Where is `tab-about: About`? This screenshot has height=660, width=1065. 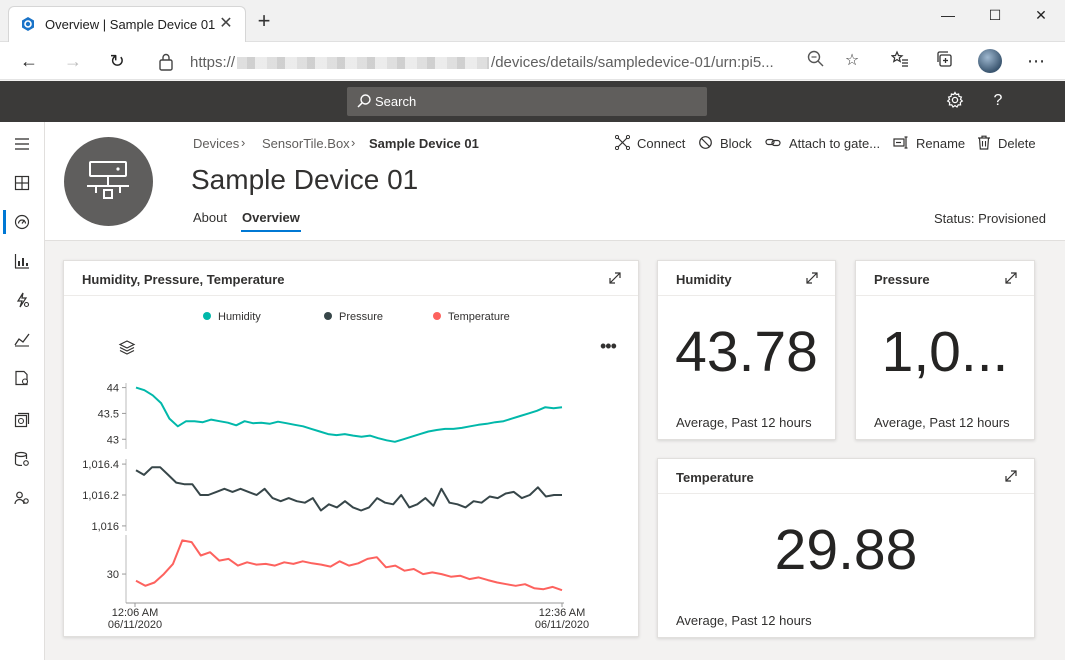
tab-about: About is located at coordinates (210, 217).